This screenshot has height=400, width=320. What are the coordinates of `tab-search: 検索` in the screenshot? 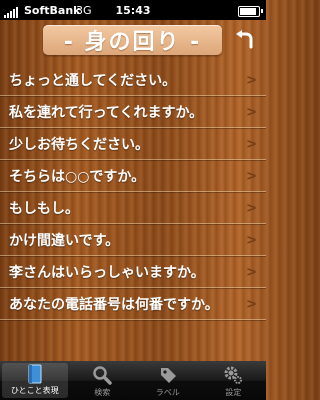 It's located at (103, 380).